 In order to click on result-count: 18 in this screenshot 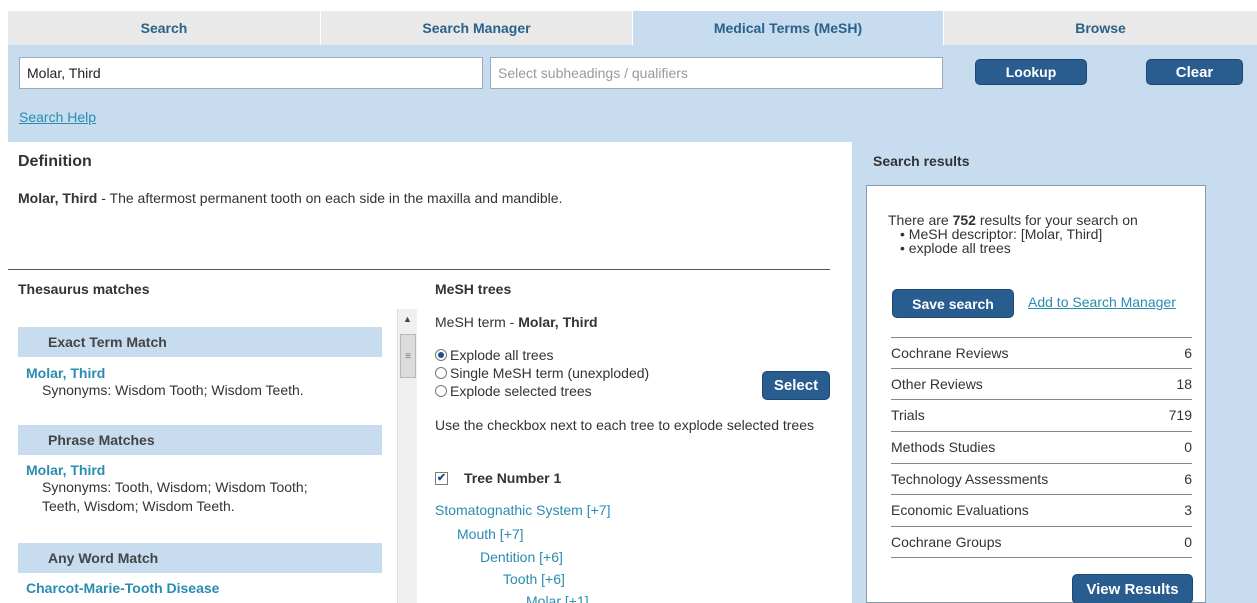, I will do `click(1184, 384)`.